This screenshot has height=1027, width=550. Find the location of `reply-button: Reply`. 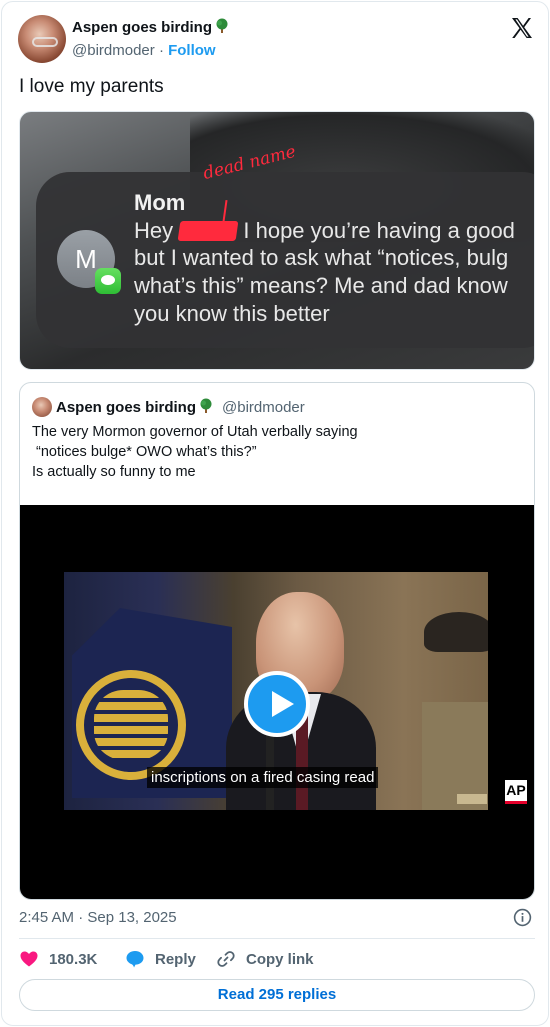

reply-button: Reply is located at coordinates (160, 959).